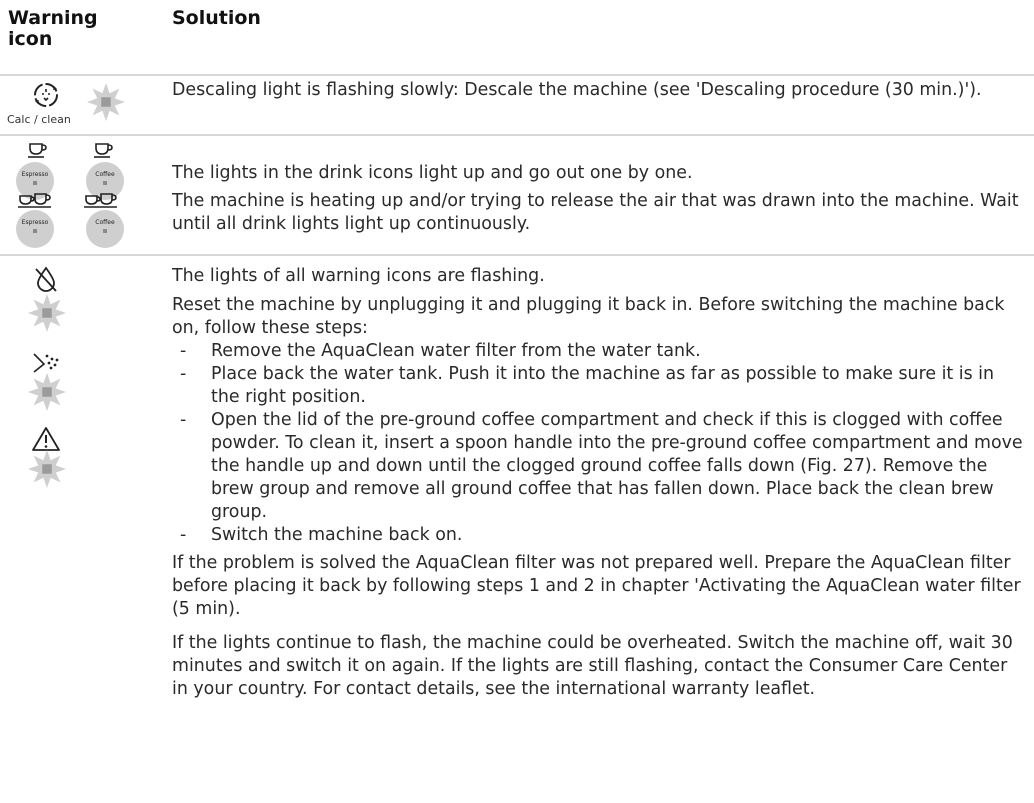 This screenshot has height=803, width=1034. Describe the element at coordinates (46, 279) in the screenshot. I see `no-water-icon` at that location.